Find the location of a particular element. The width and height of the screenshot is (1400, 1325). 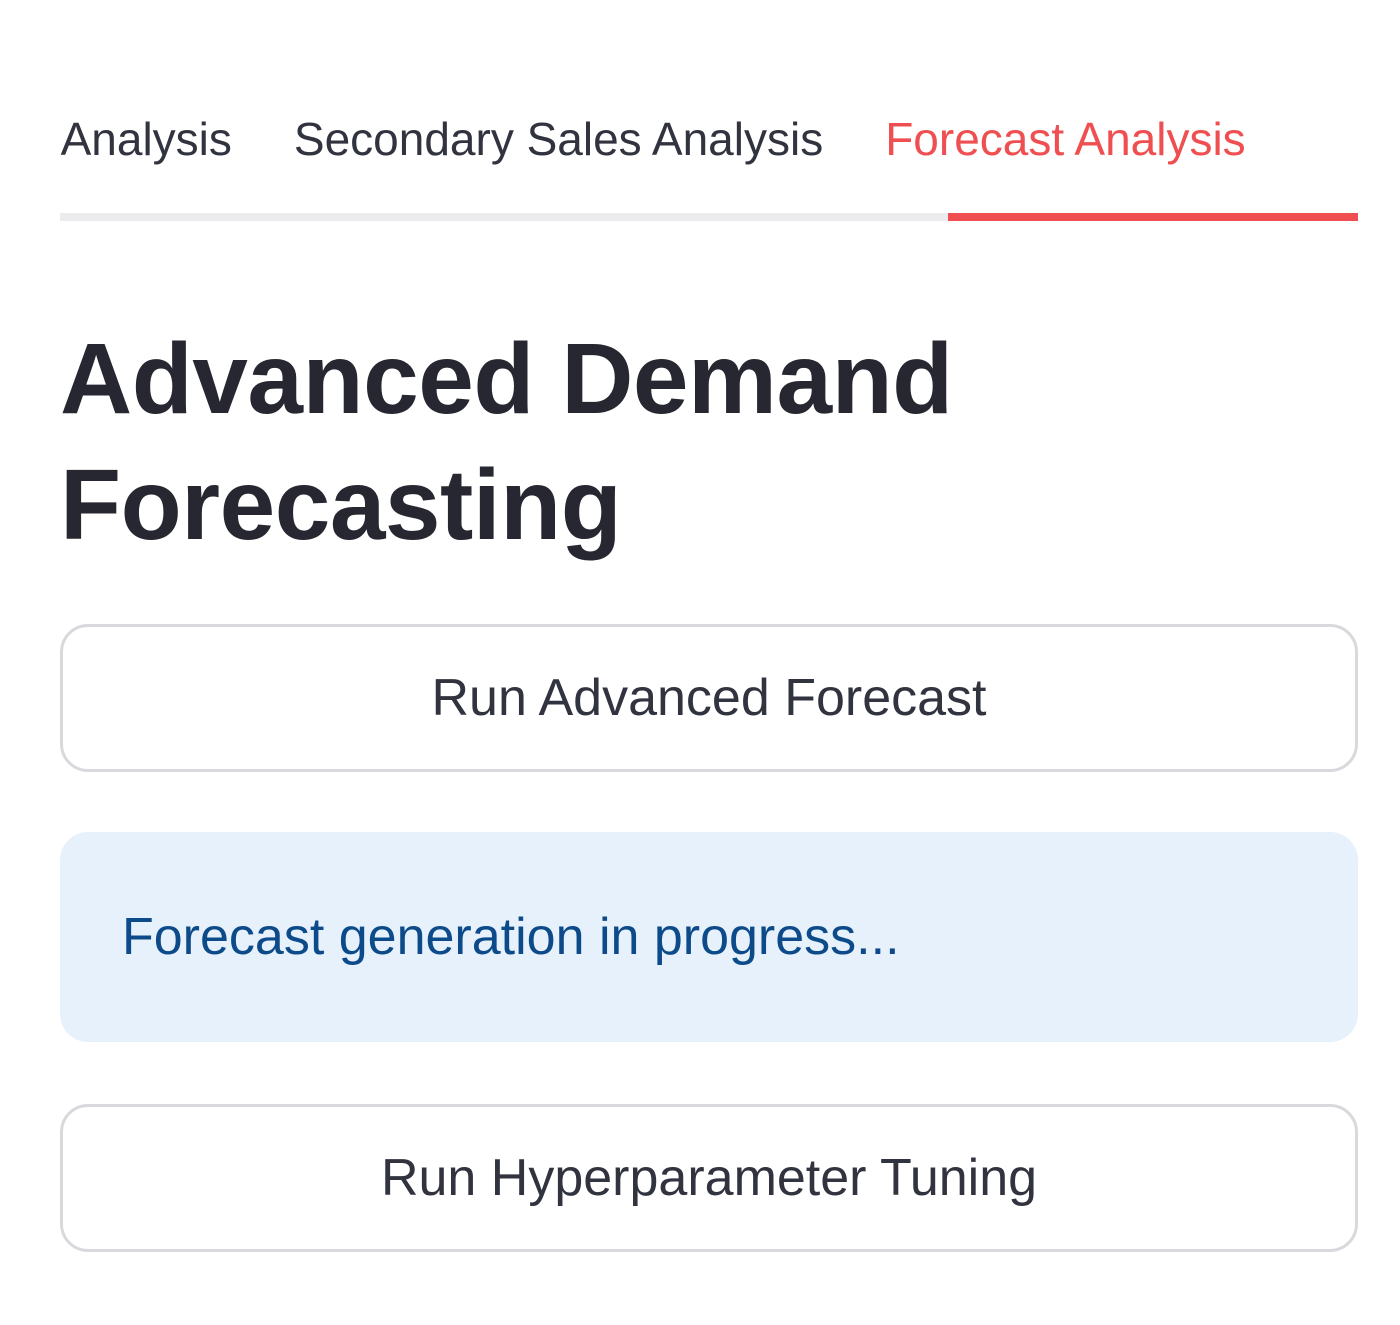

run-advanced-forecast-button: Run Advanced Forecast is located at coordinates (709, 698).